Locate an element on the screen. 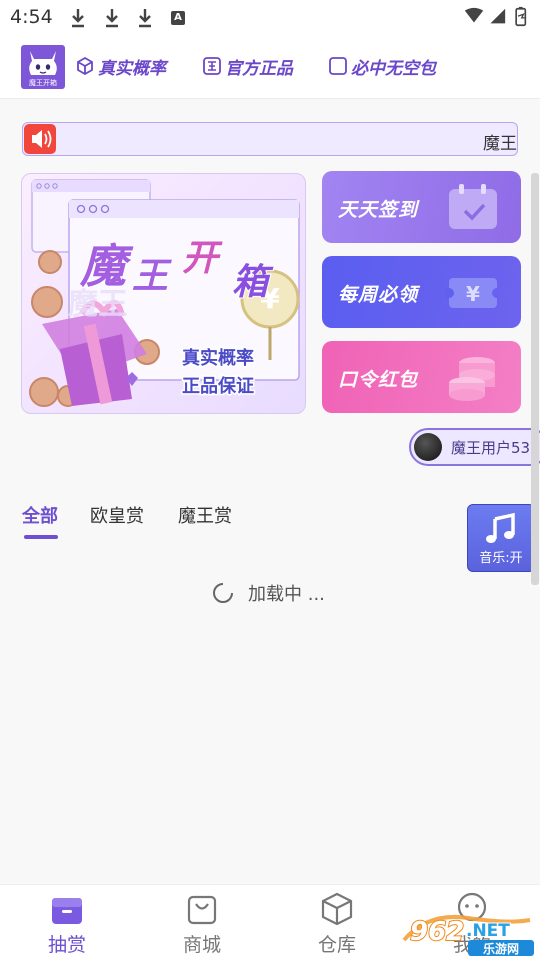  calendar-check-icon is located at coordinates (473, 206).